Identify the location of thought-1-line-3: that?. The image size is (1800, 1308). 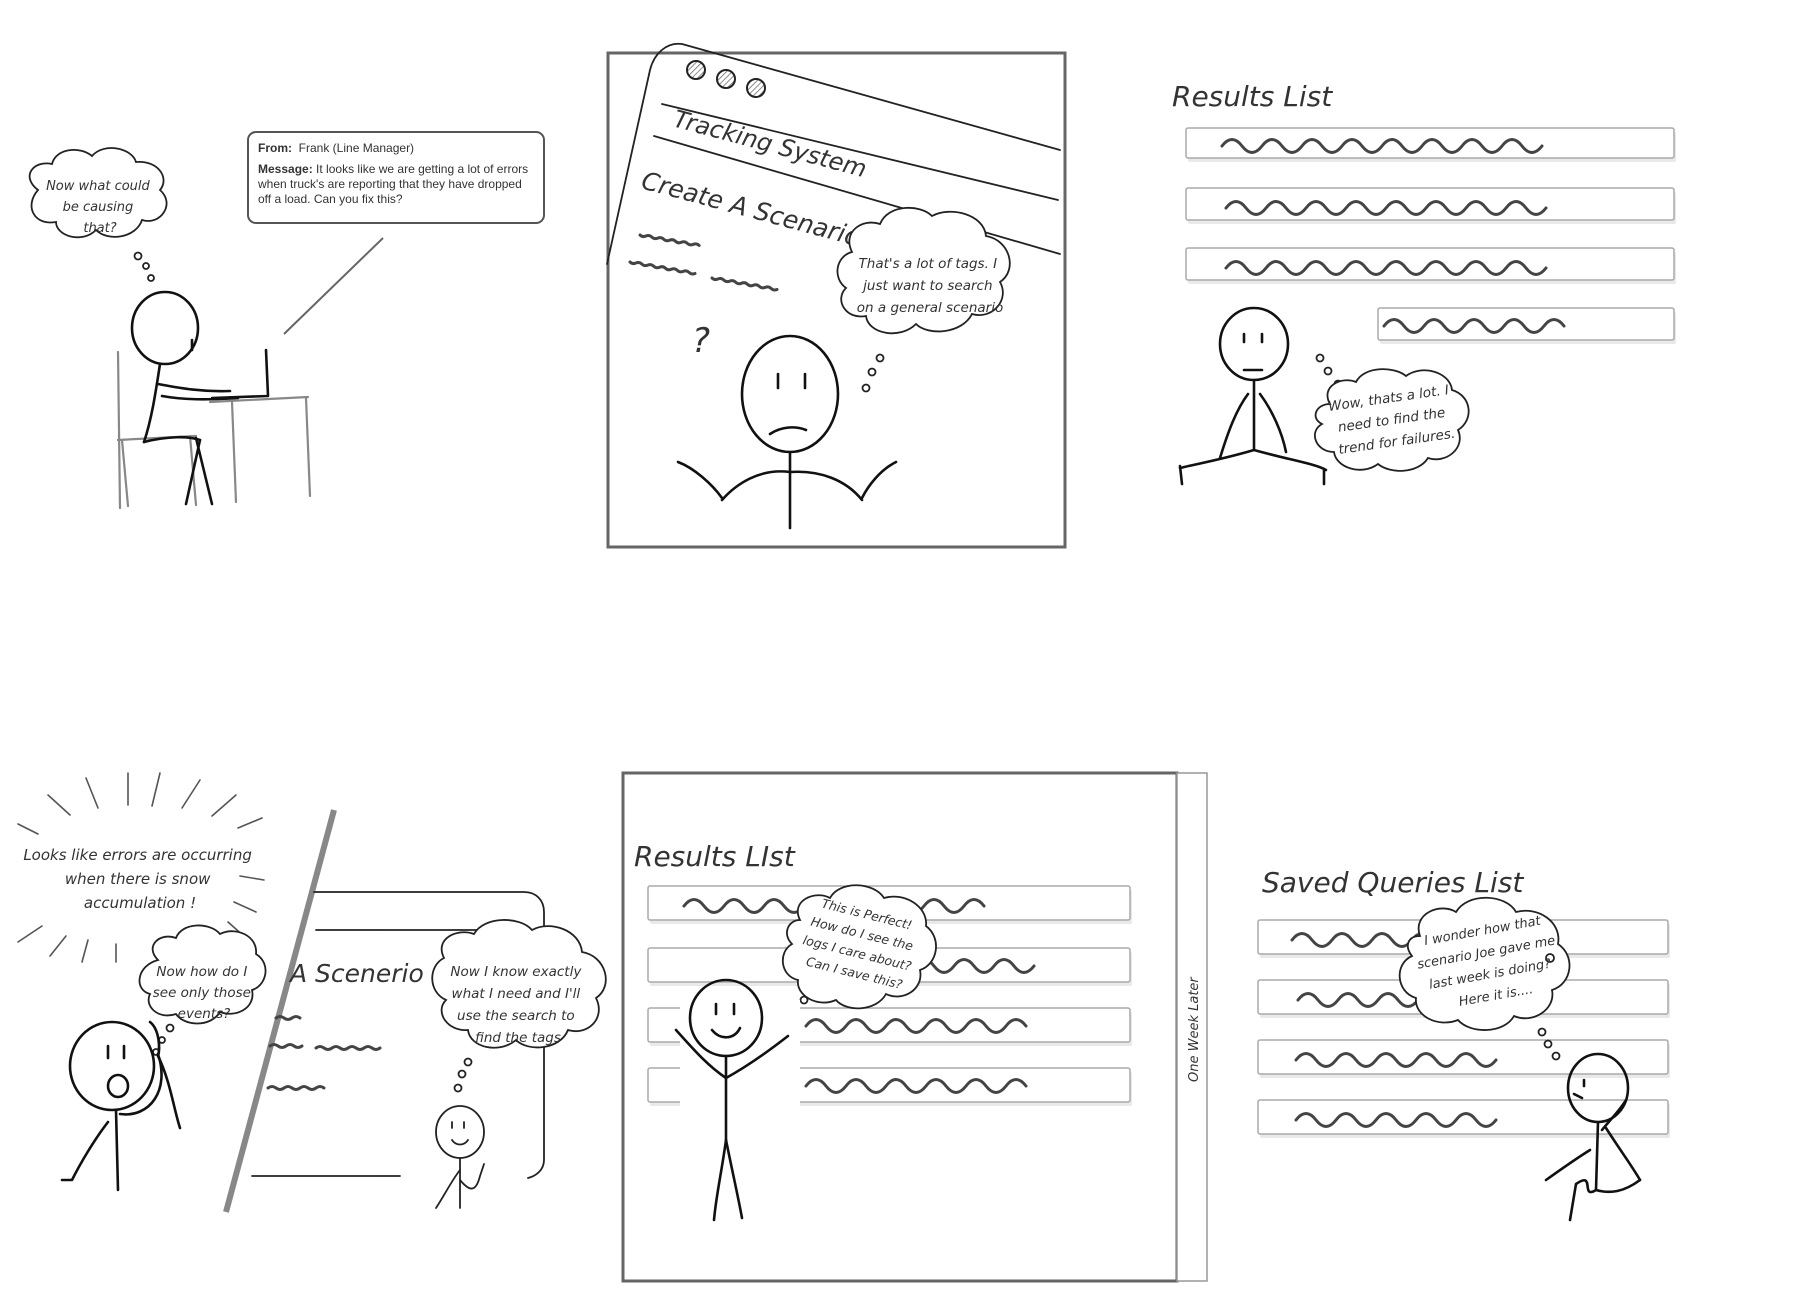
(99, 228).